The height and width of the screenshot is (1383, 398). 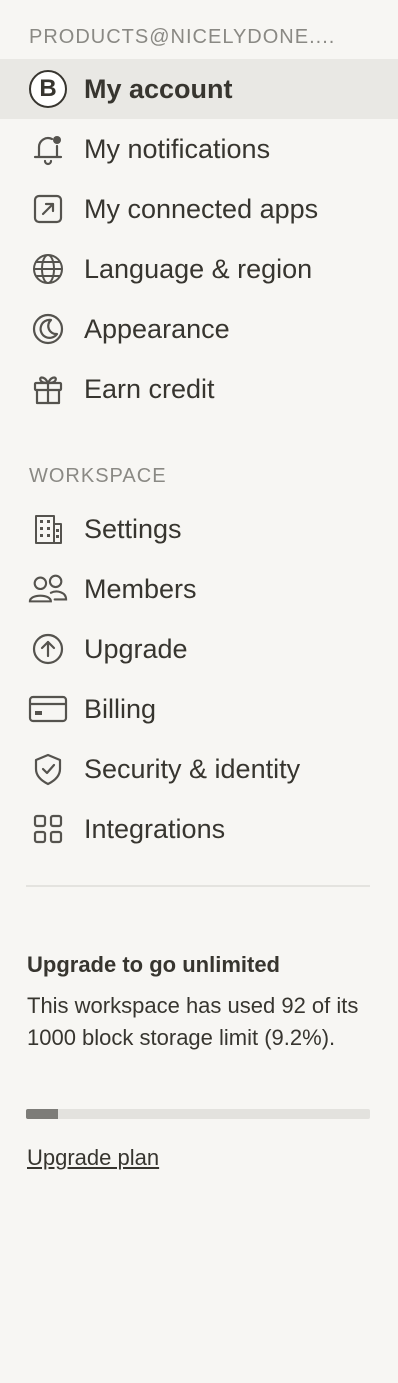 I want to click on sidebar-item-upgrade: Upgrade, so click(x=199, y=649).